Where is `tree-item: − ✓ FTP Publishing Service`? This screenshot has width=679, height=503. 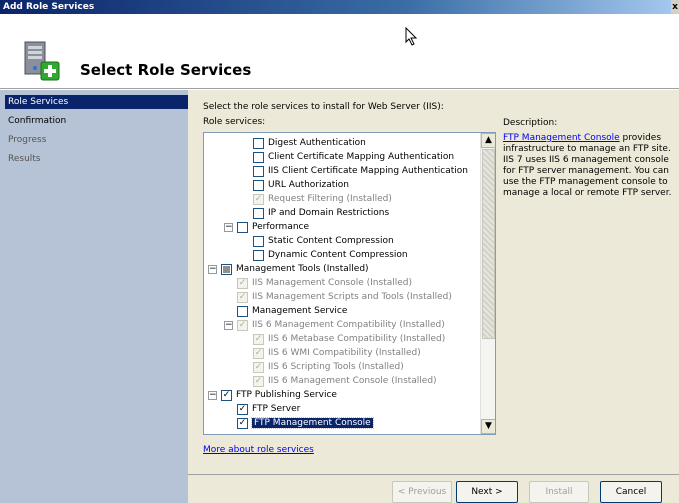 tree-item: − ✓ FTP Publishing Service is located at coordinates (272, 395).